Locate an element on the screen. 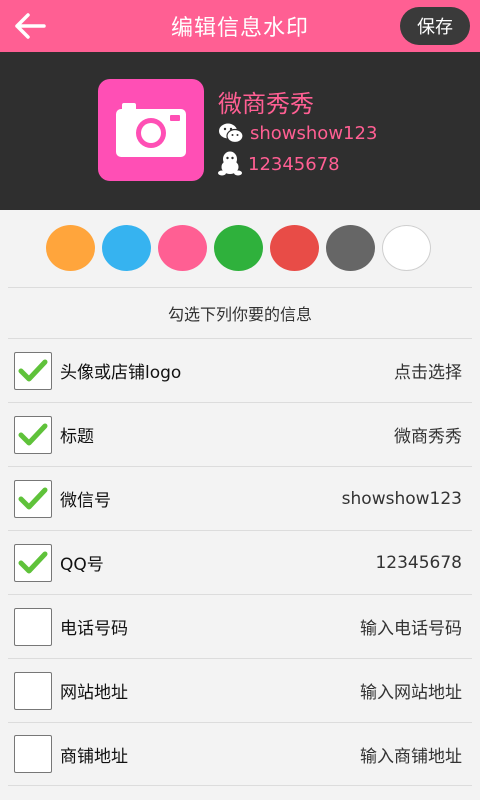 The image size is (480, 800). option-row: 头像或店铺logo 点击选择 is located at coordinates (240, 370).